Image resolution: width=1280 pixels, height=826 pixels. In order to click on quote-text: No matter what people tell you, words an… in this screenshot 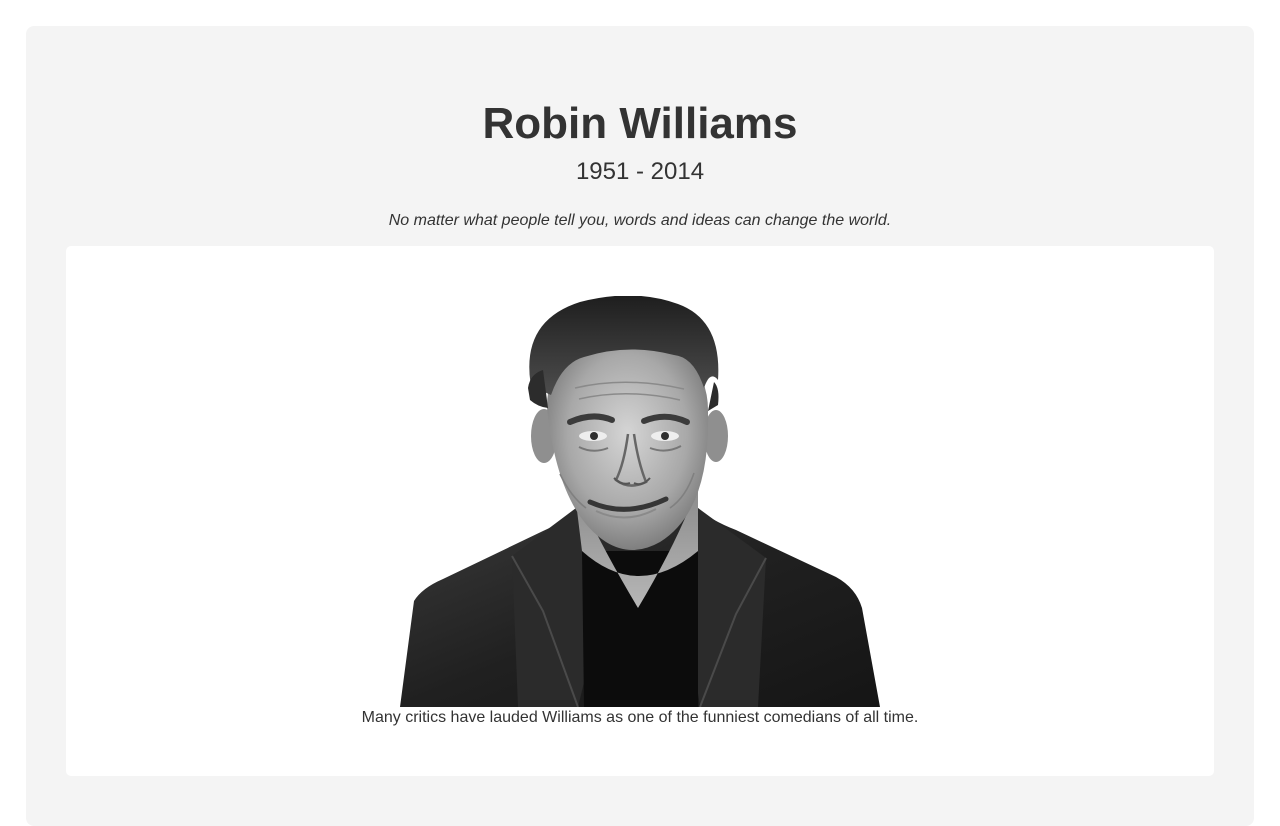, I will do `click(640, 220)`.